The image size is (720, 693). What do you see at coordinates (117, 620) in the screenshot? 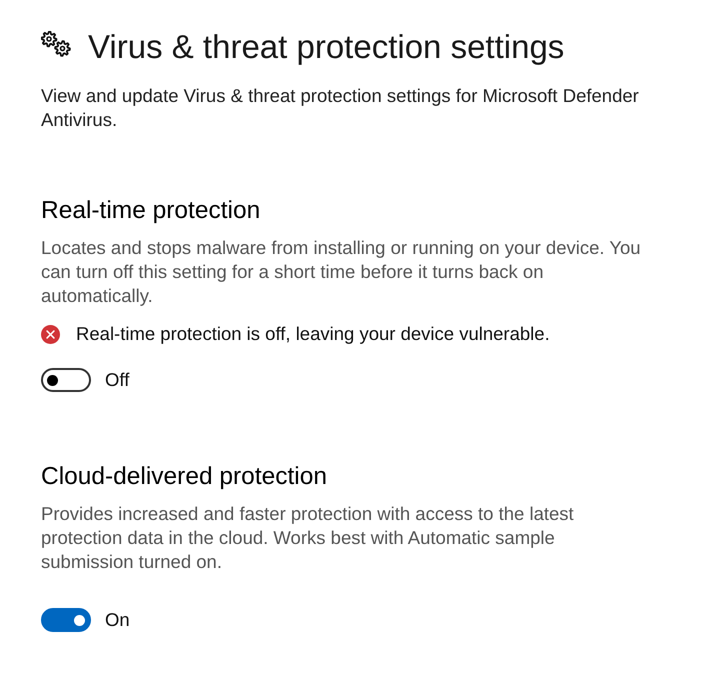
I see `toggle-label: On` at bounding box center [117, 620].